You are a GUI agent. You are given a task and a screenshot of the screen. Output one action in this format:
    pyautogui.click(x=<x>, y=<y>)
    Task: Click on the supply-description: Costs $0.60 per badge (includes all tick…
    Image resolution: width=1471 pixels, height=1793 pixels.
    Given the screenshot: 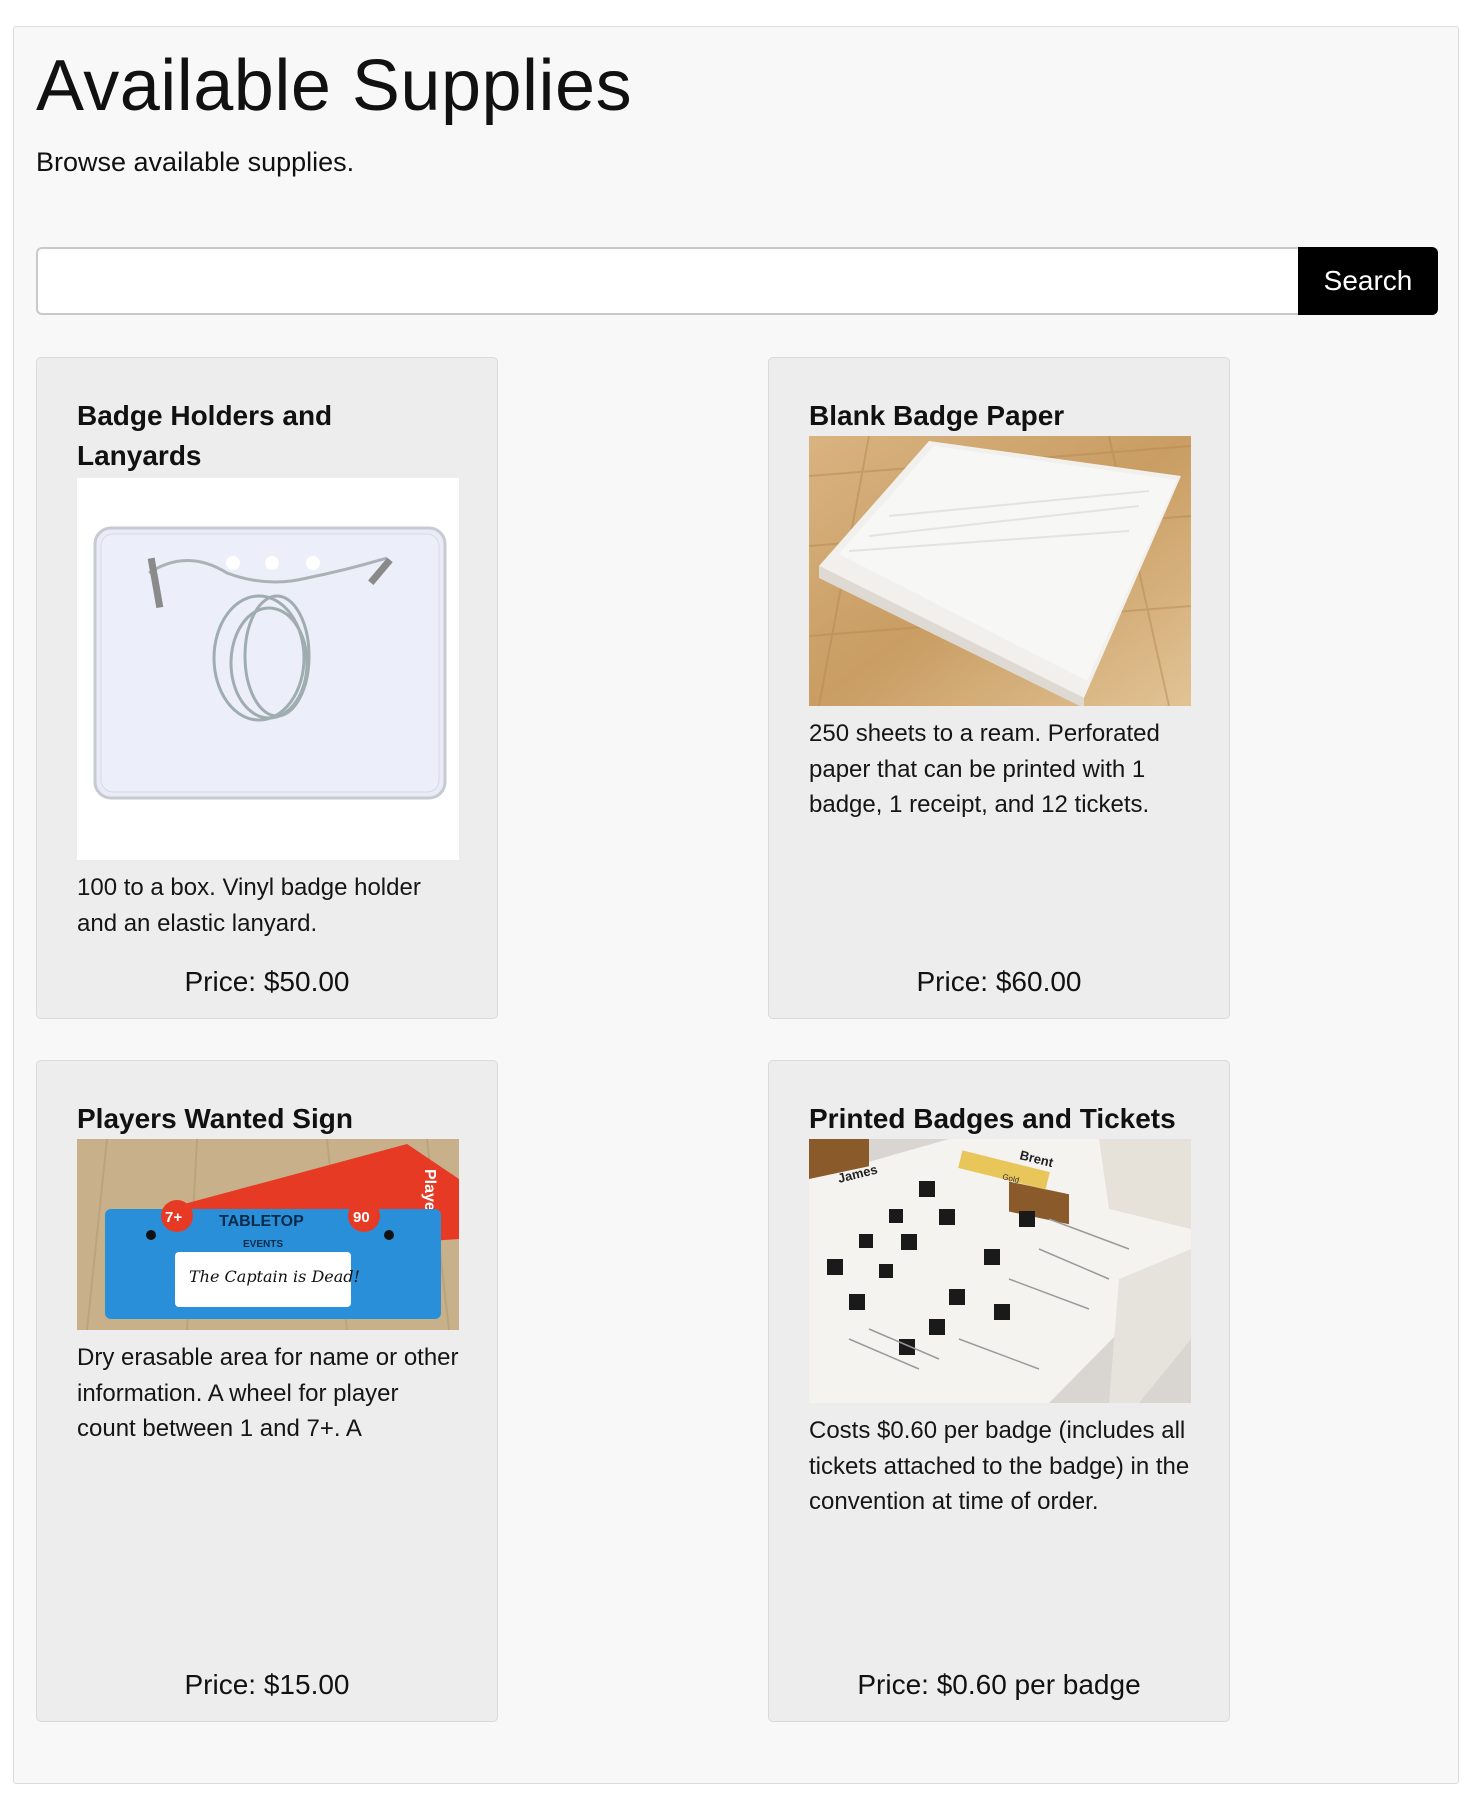 What is the action you would take?
    pyautogui.click(x=999, y=1466)
    